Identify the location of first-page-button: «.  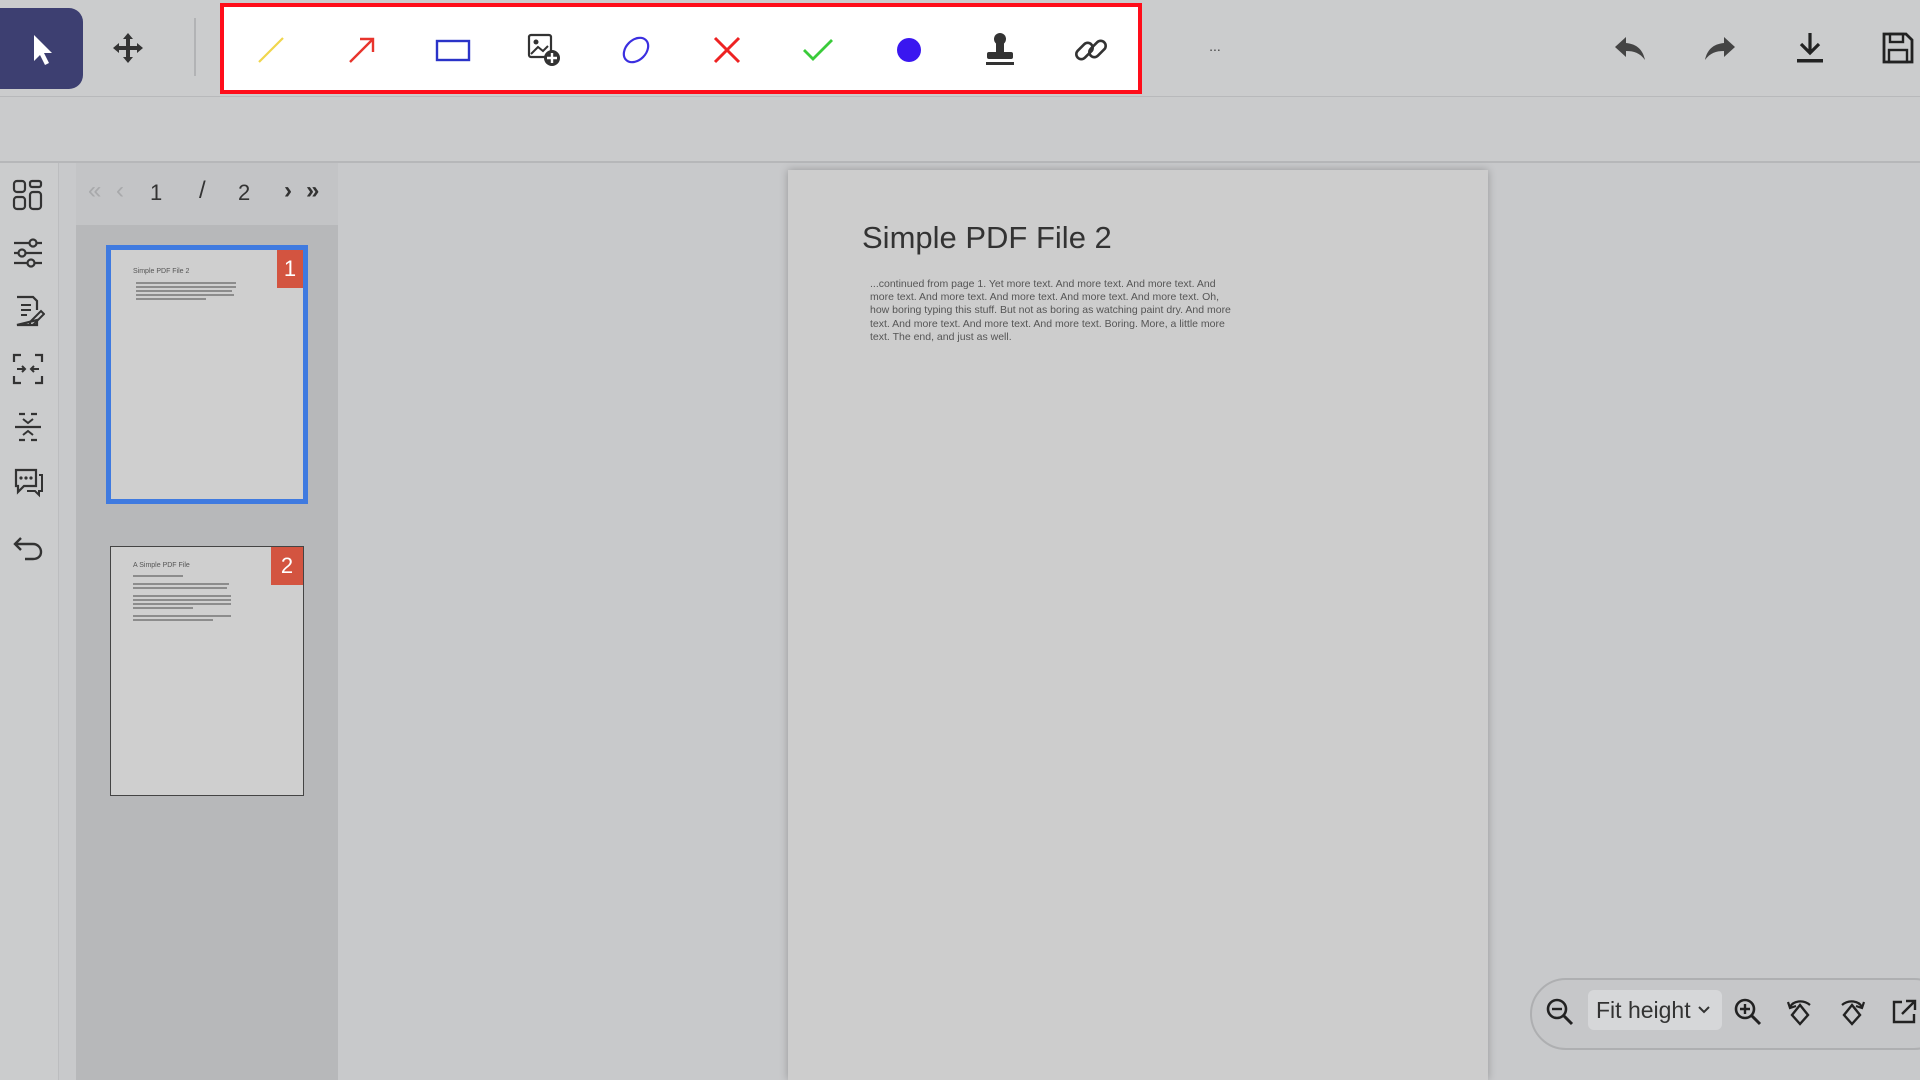
(94, 191).